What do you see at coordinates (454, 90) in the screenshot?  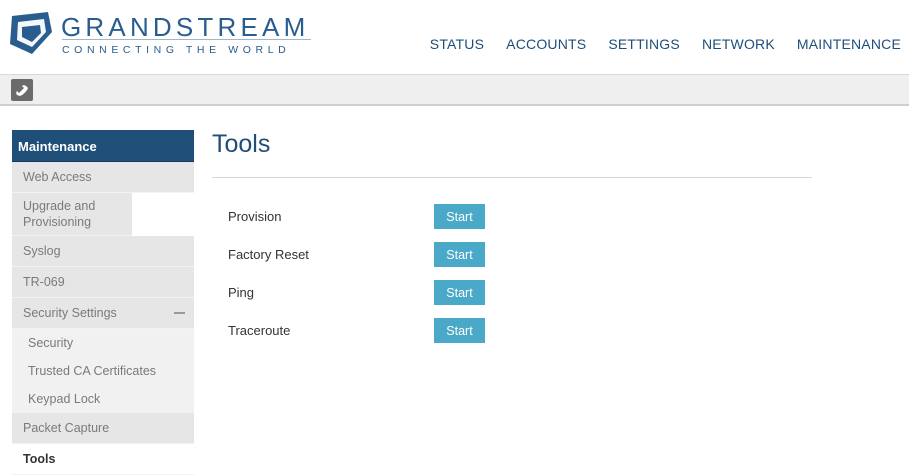 I see `toolbar` at bounding box center [454, 90].